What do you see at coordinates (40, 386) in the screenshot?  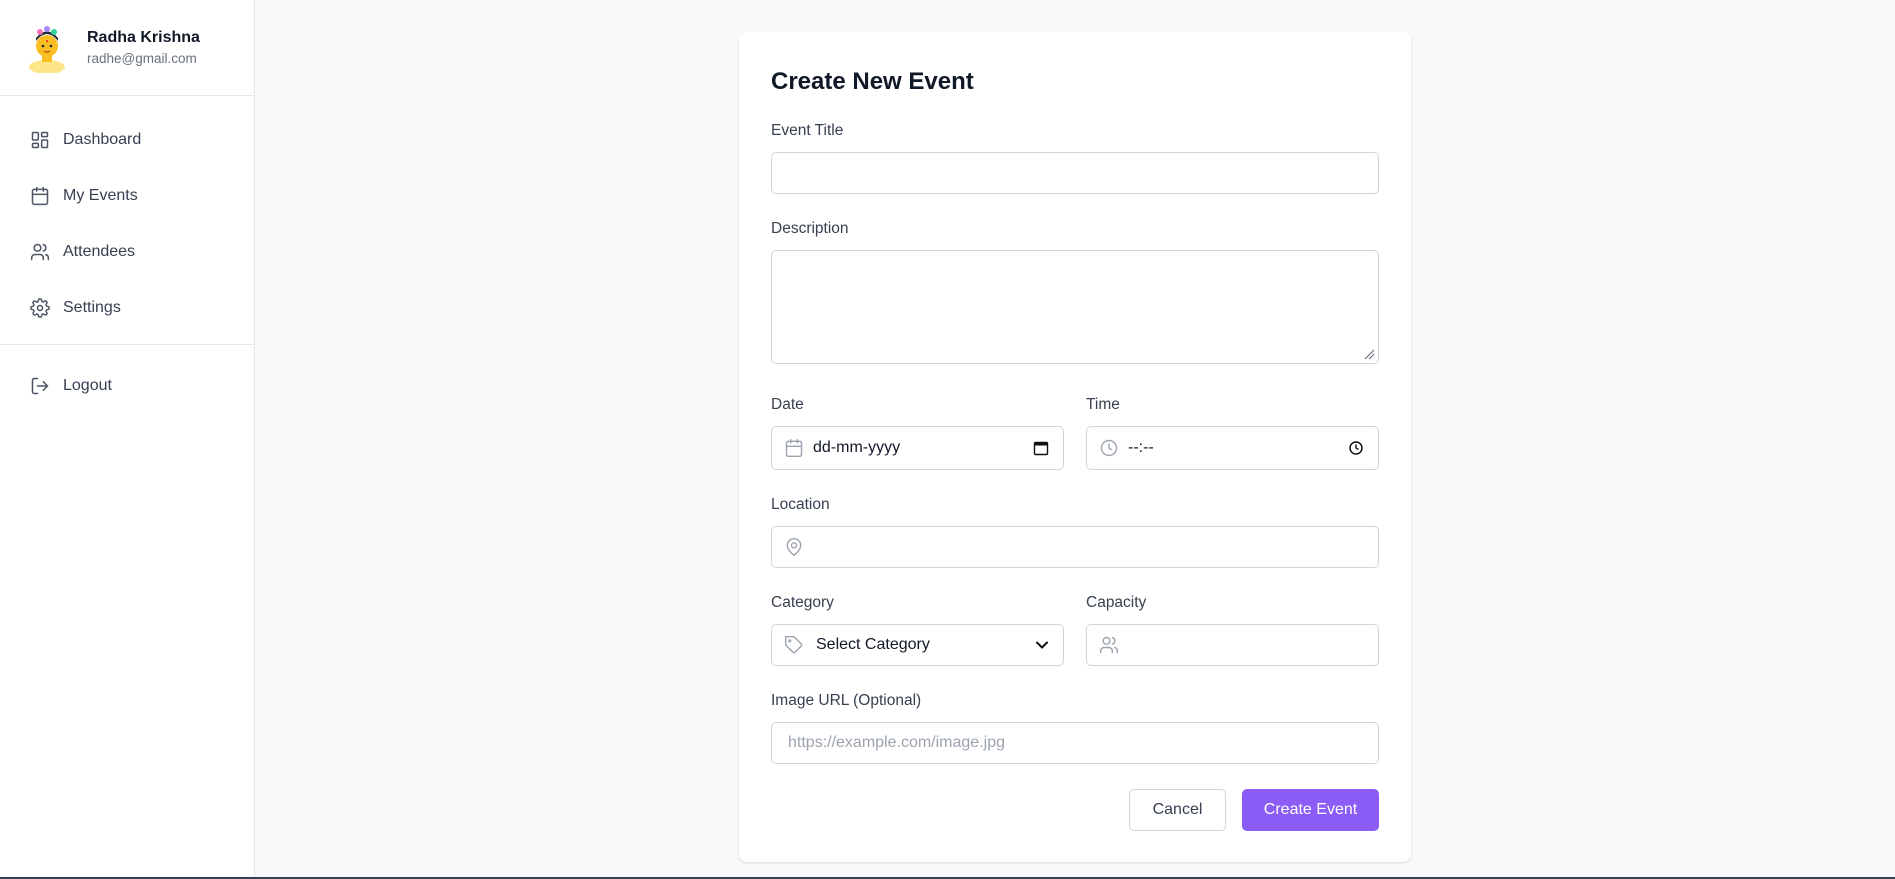 I see `logout-icon` at bounding box center [40, 386].